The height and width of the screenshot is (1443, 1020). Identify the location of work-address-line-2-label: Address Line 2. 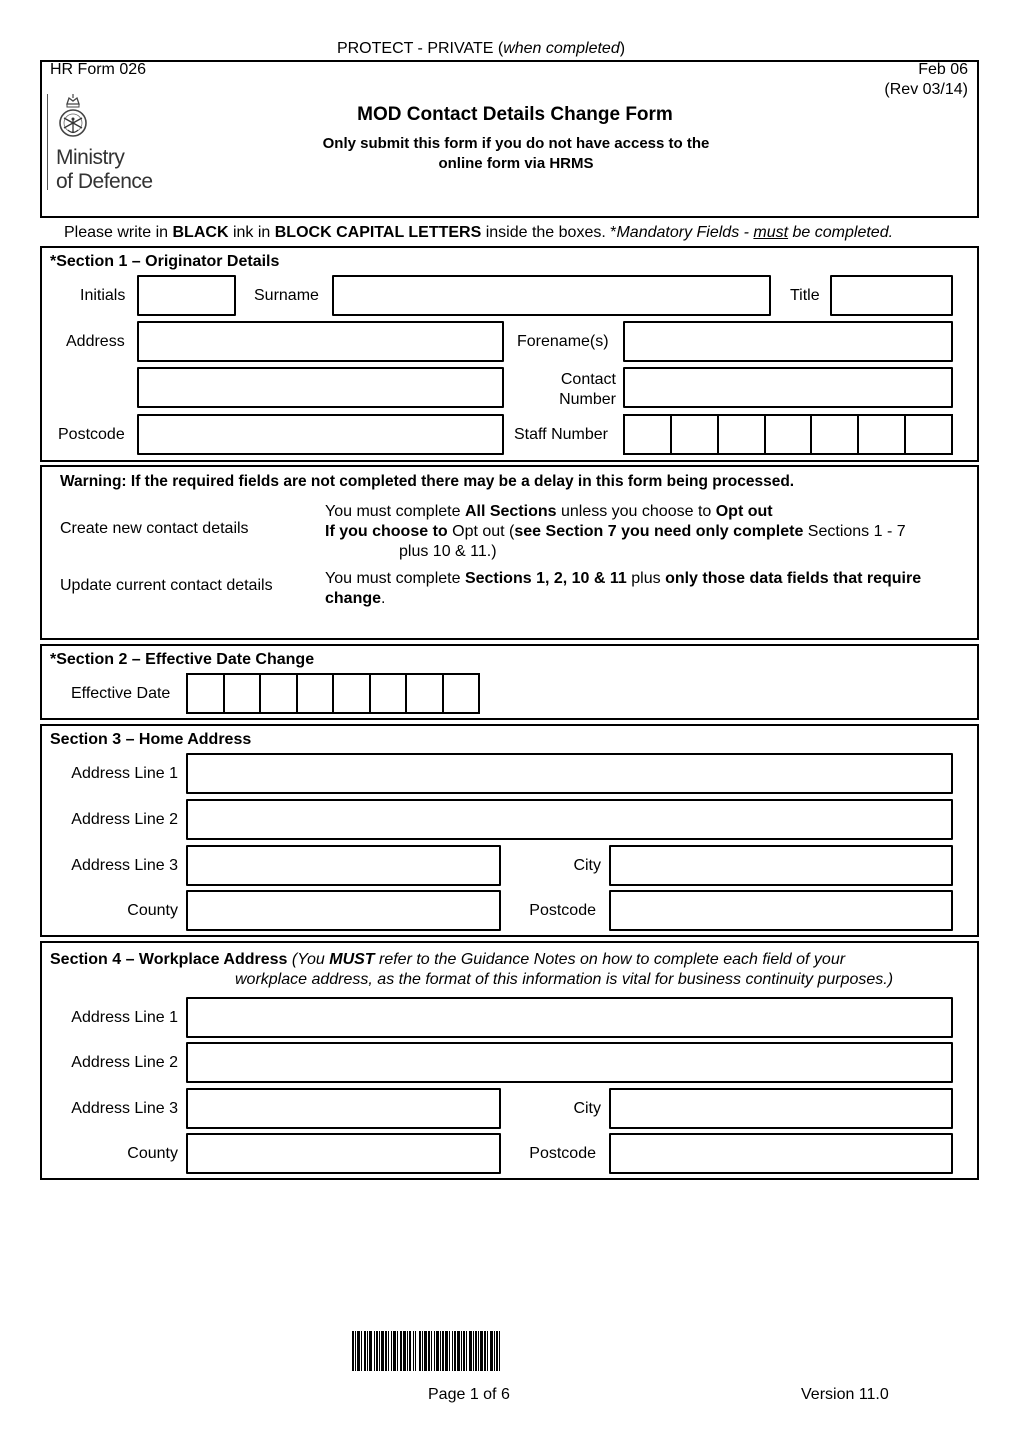
(124, 1062).